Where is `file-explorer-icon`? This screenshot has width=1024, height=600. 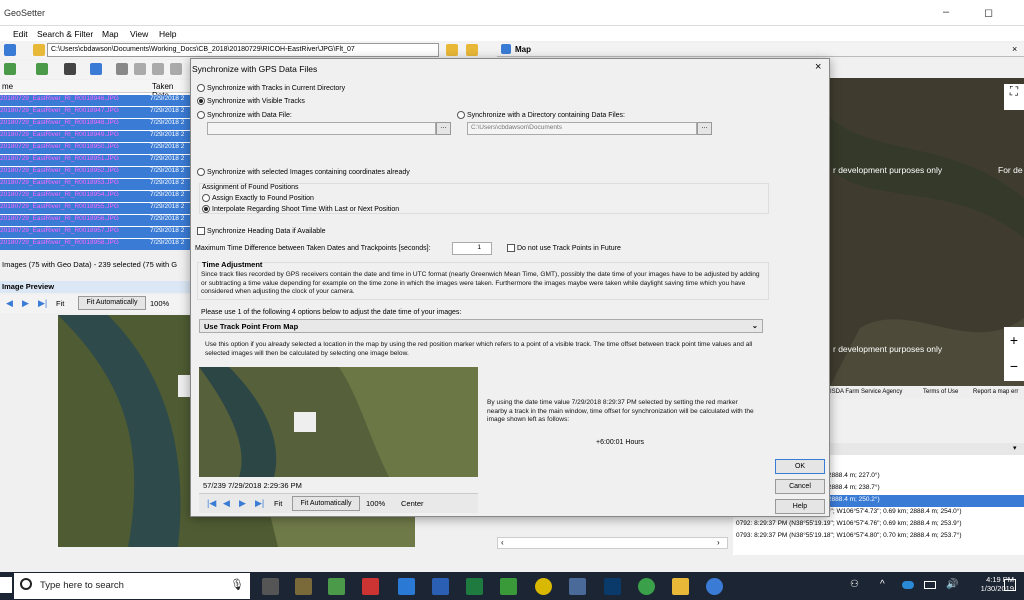 file-explorer-icon is located at coordinates (680, 586).